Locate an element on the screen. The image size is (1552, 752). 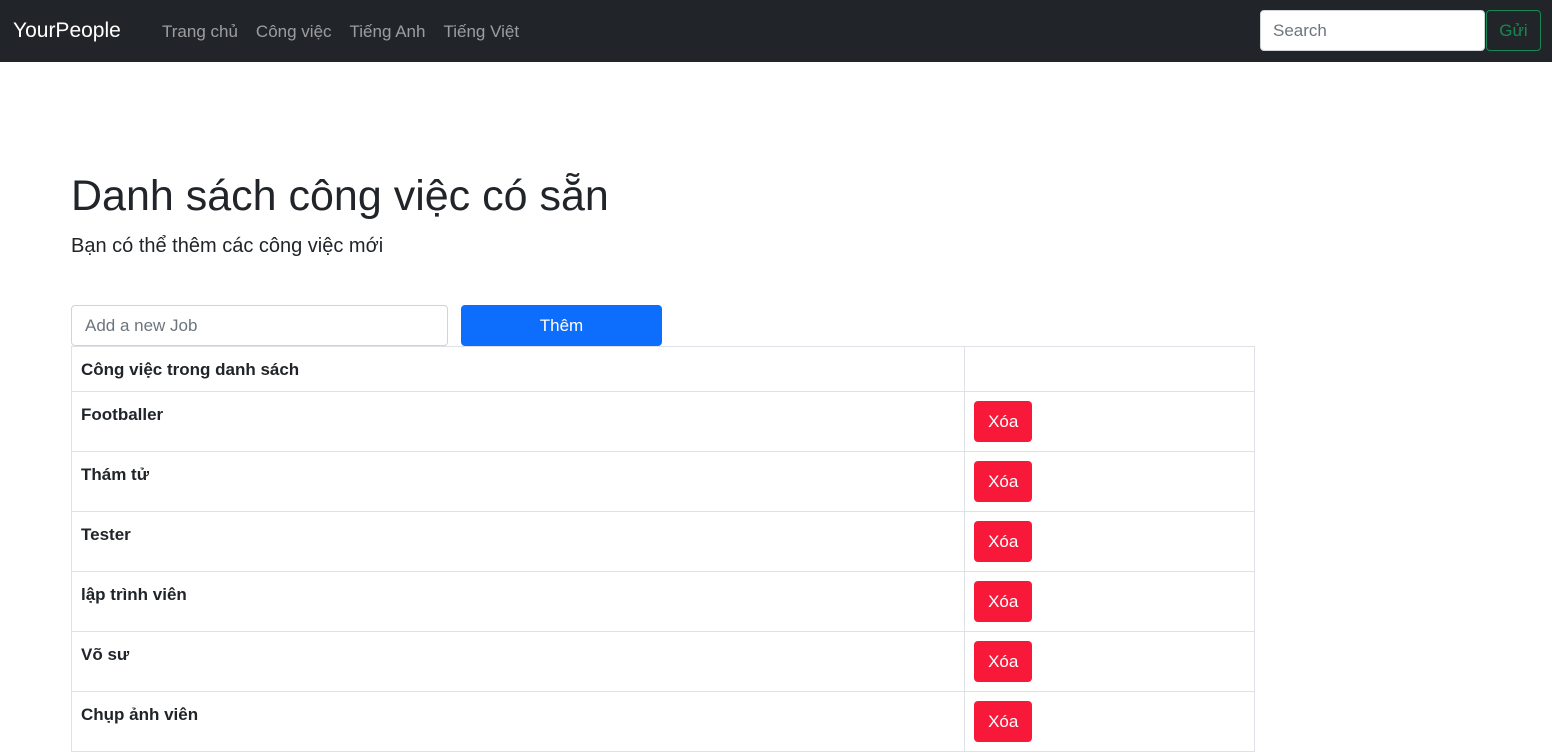
table-row: Chụp ảnh viên Xóa is located at coordinates (662, 721).